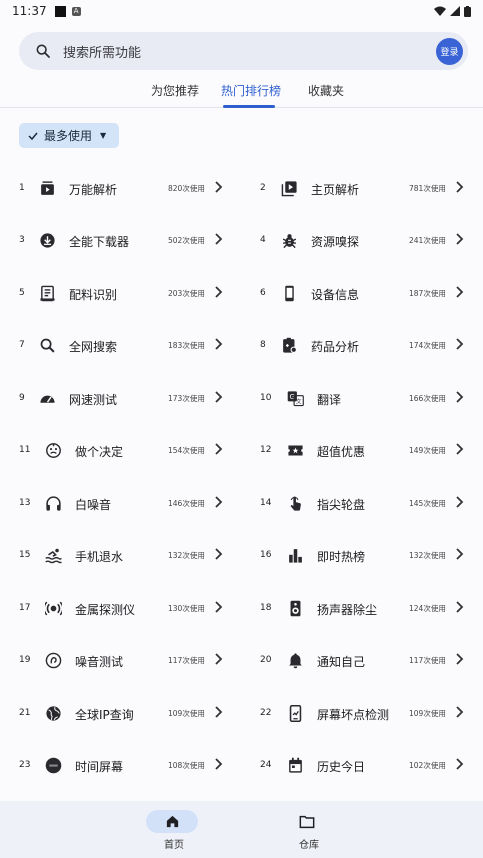 This screenshot has width=483, height=858. Describe the element at coordinates (440, 11) in the screenshot. I see `wifi-icon` at that location.